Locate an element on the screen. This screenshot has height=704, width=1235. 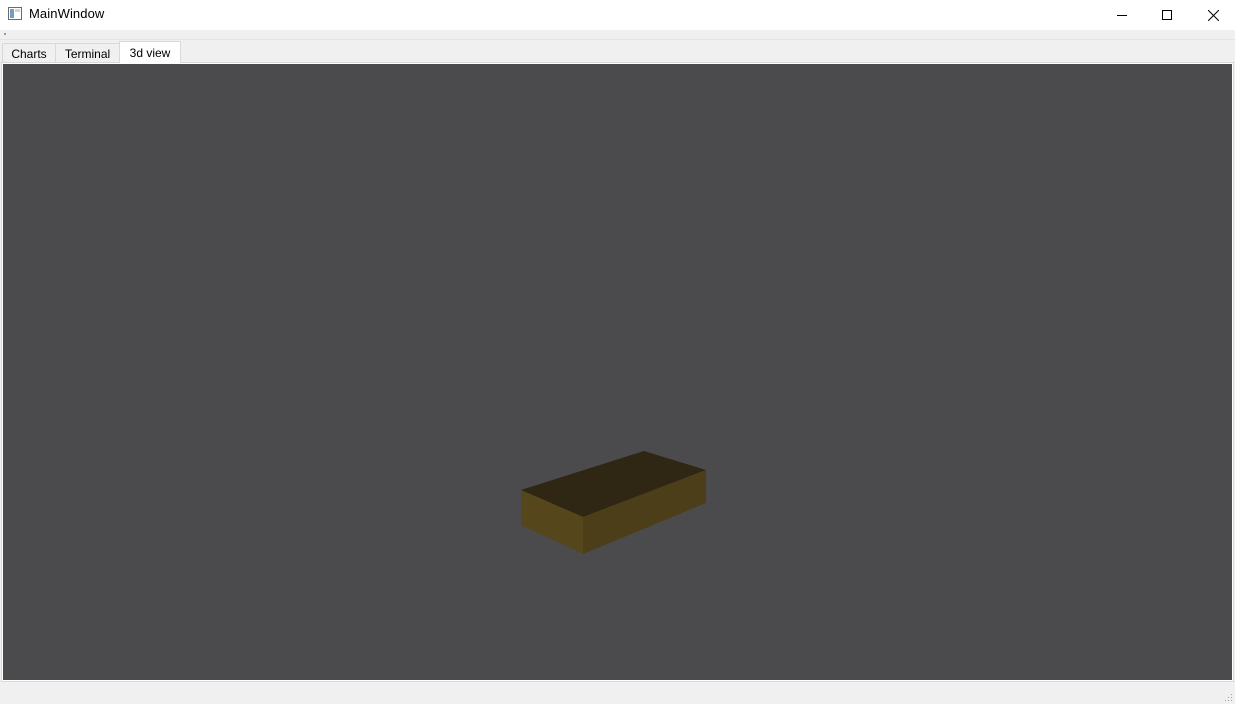
minimize-icon is located at coordinates (1122, 15).